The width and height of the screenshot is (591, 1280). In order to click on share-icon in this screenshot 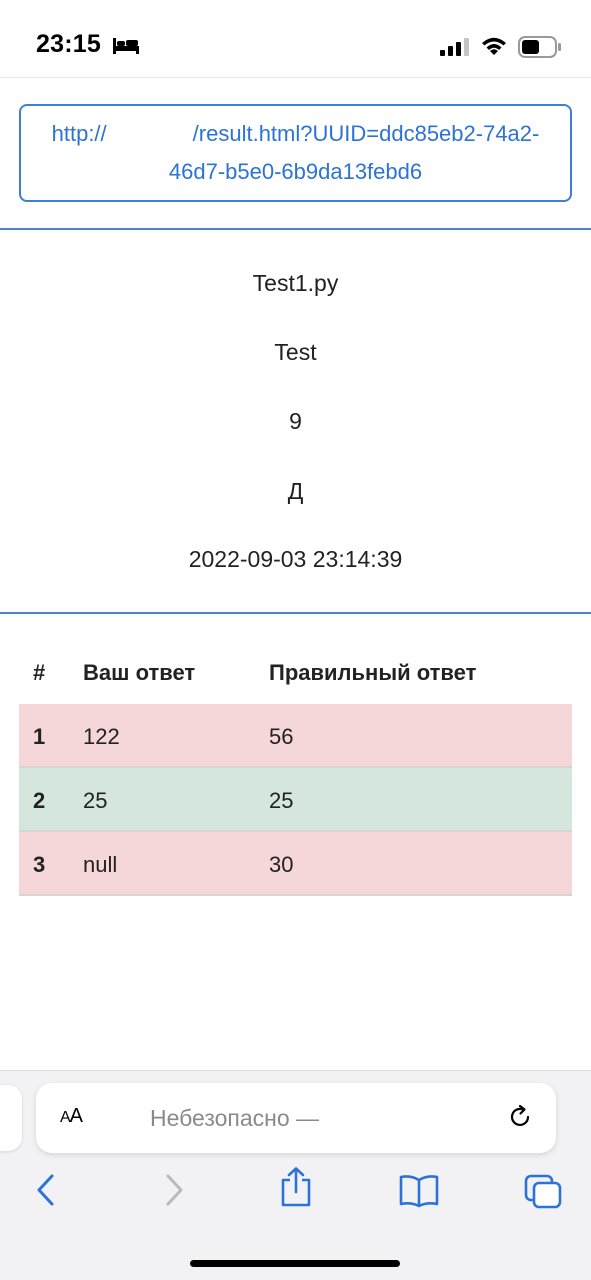, I will do `click(296, 1189)`.